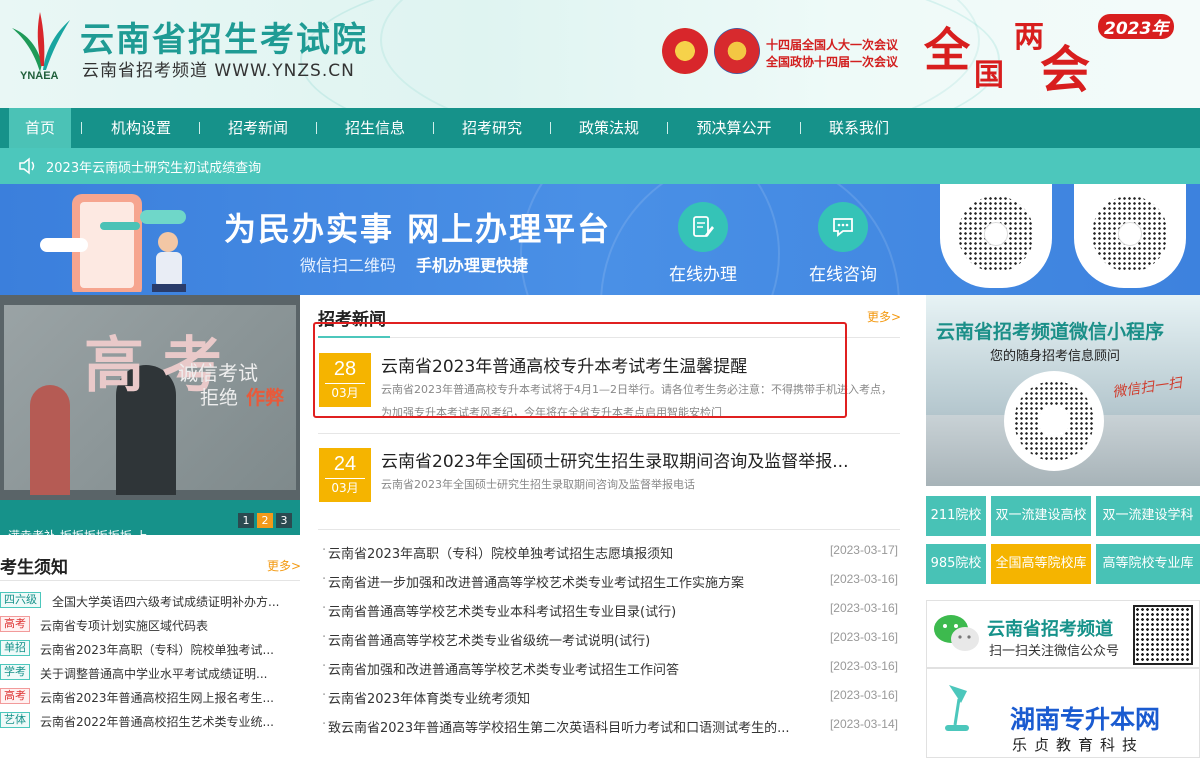  I want to click on quick-link-university-database: 全国高等院校库, so click(1041, 564).